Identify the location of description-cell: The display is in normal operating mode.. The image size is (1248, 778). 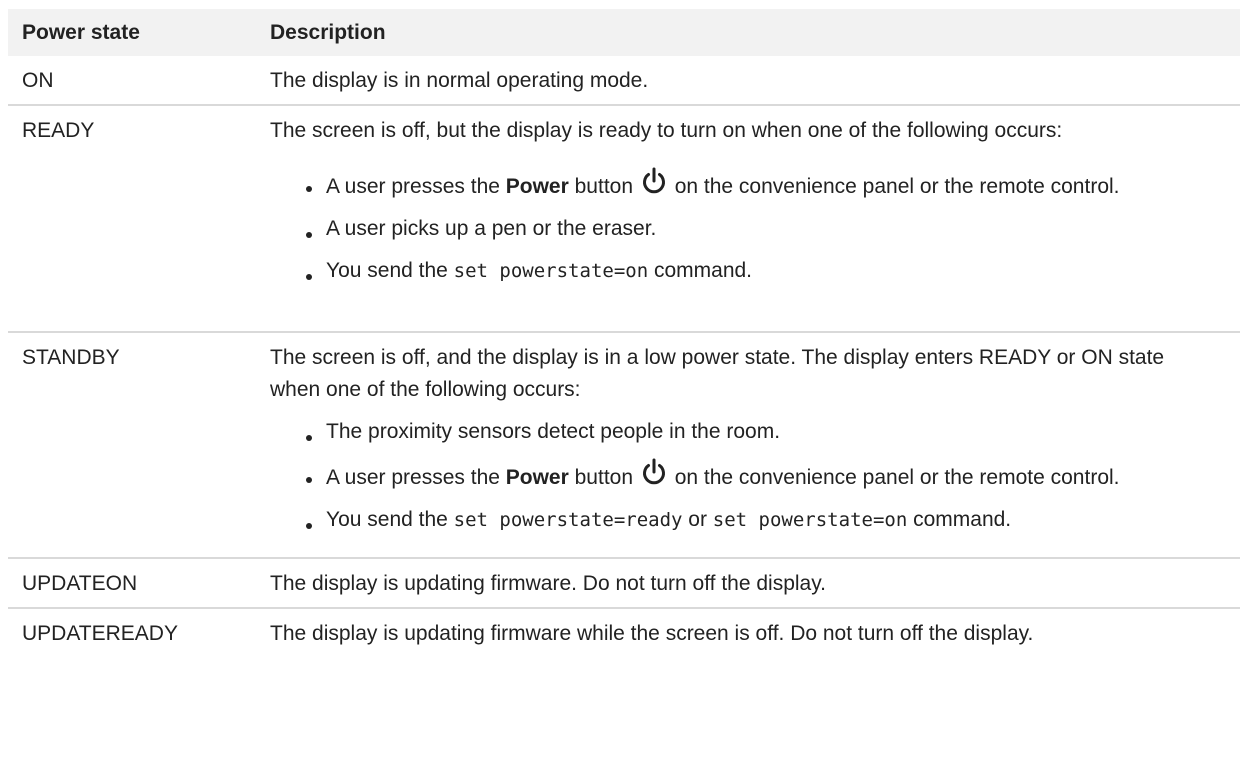
(459, 80).